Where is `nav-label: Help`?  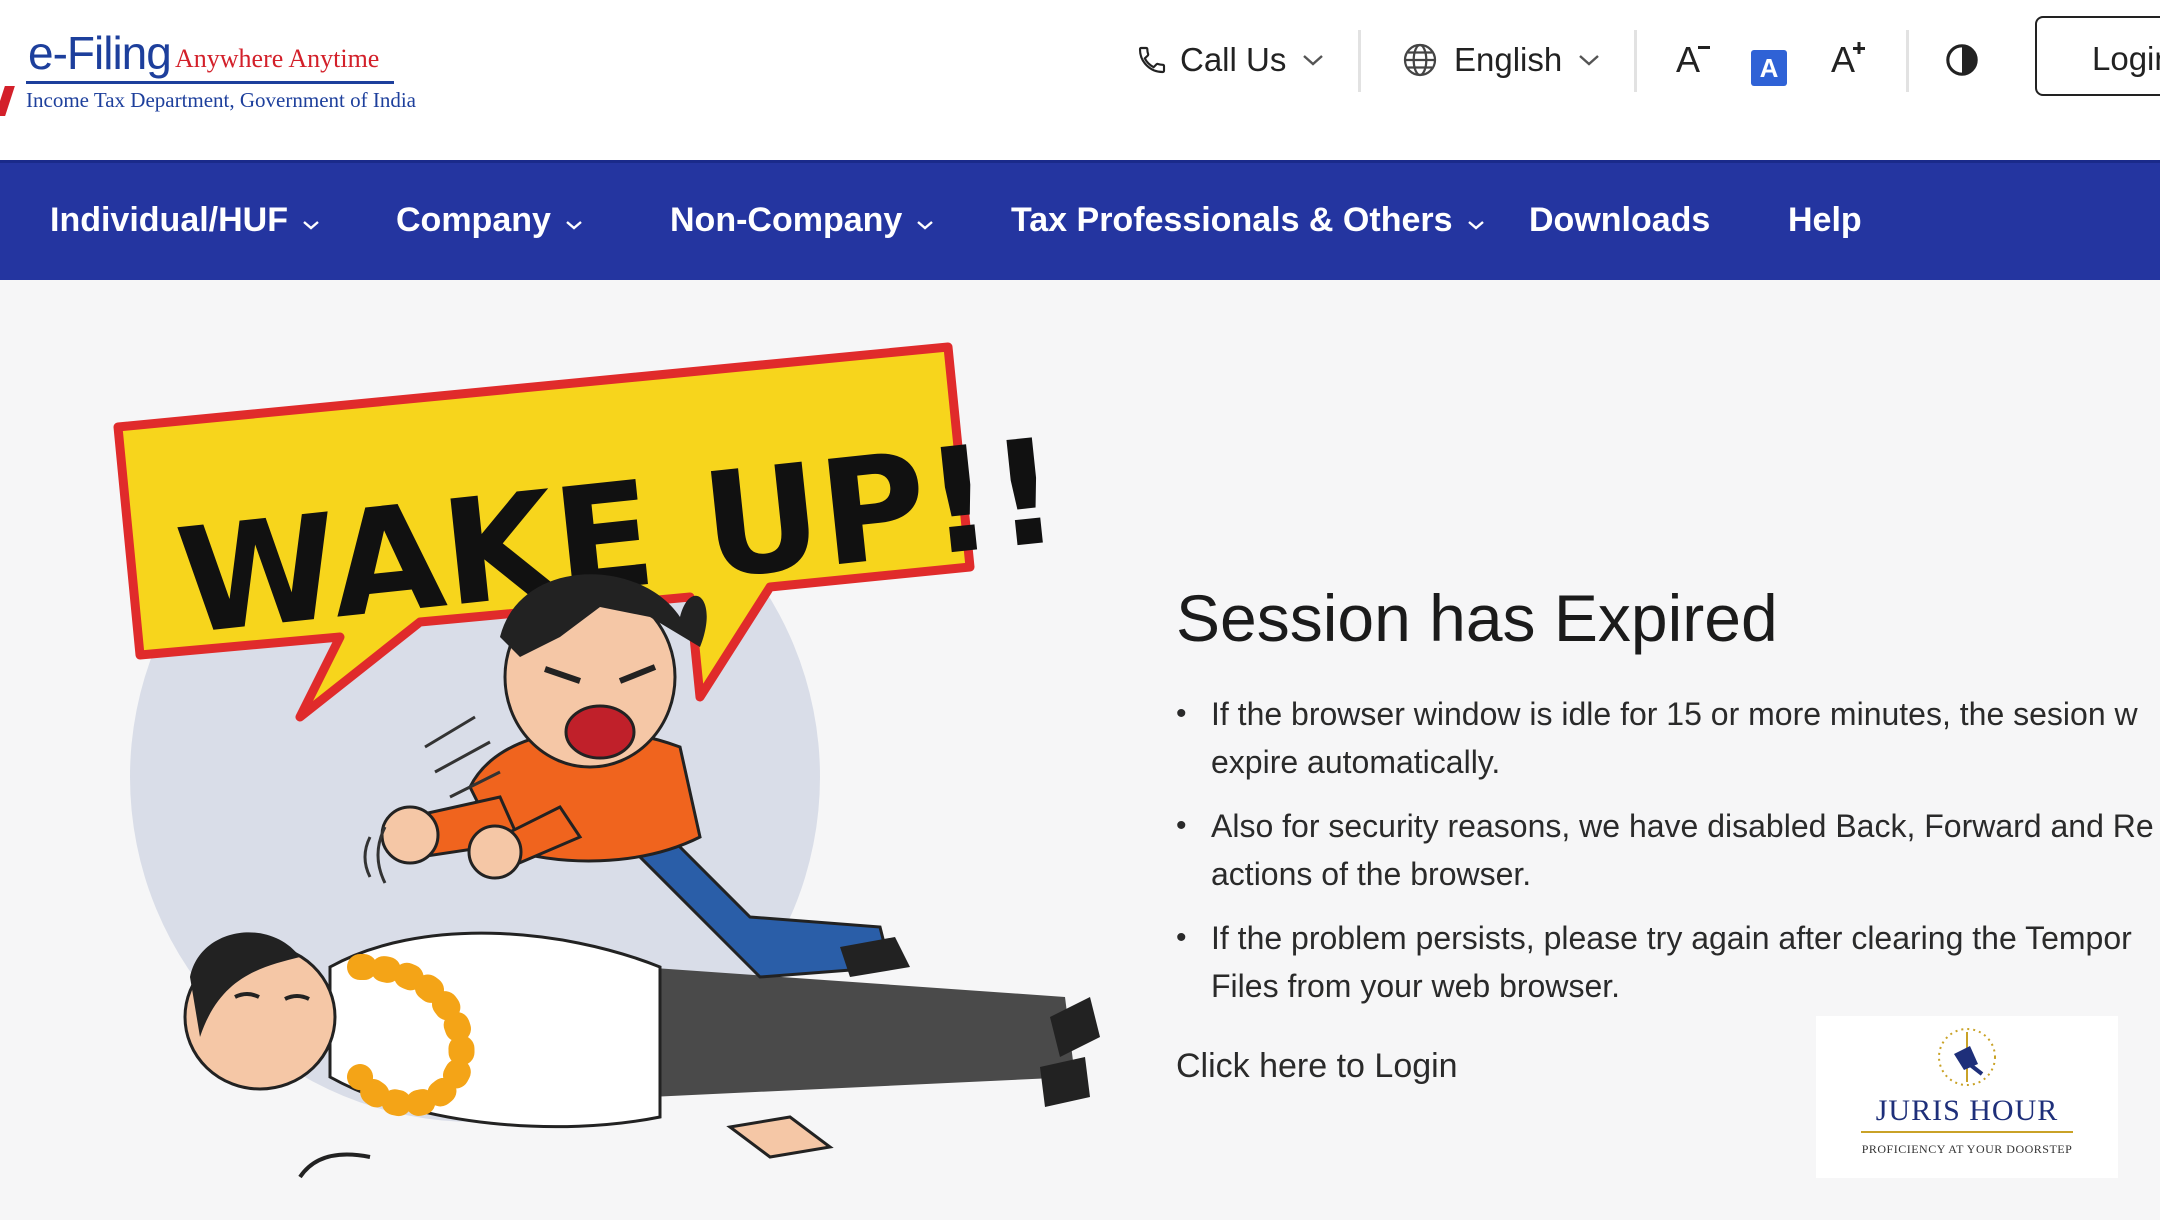 nav-label: Help is located at coordinates (1825, 220).